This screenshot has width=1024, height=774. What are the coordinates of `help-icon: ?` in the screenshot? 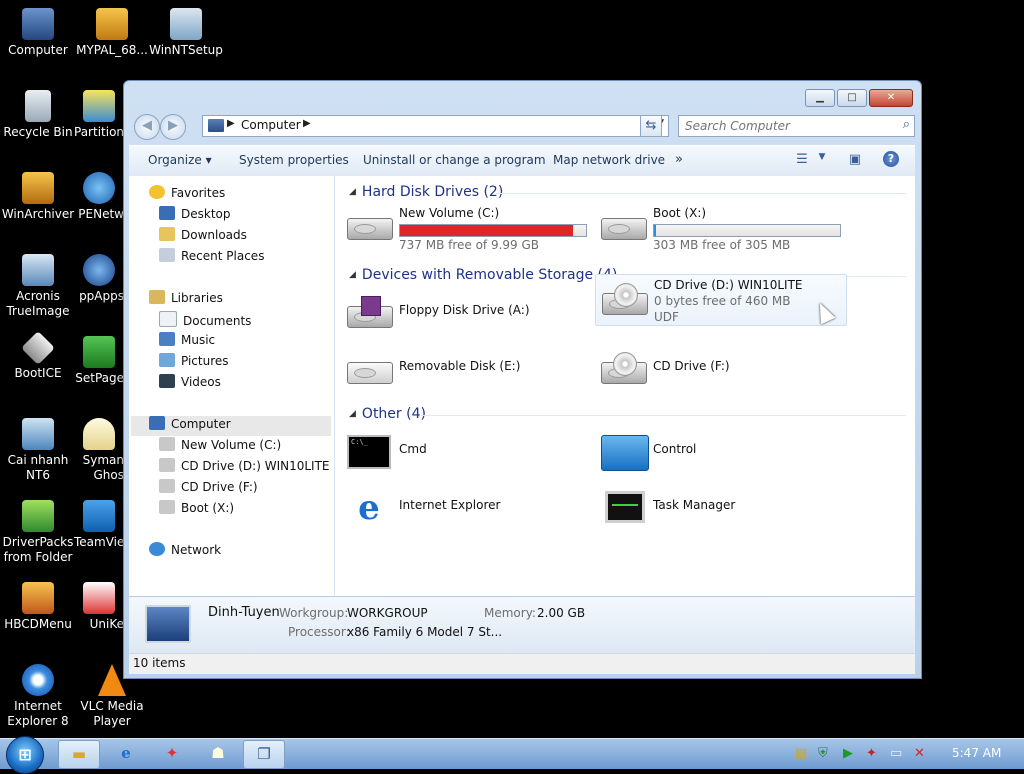 It's located at (891, 159).